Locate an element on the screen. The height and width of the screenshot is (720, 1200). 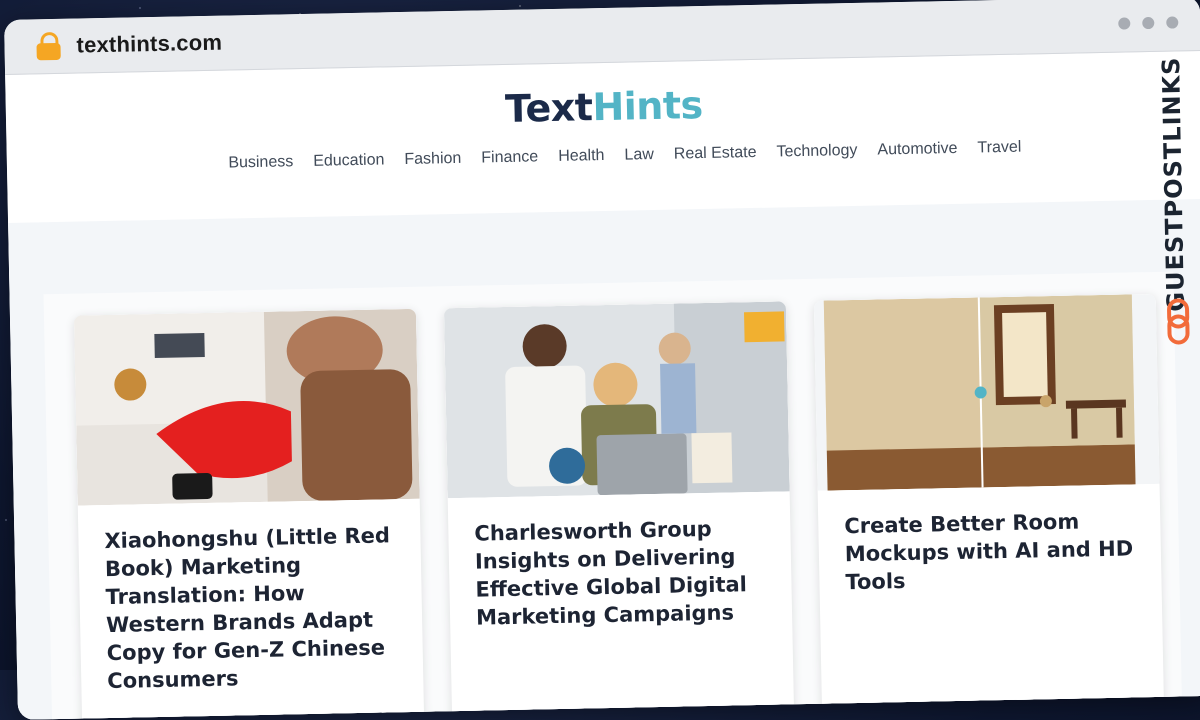
nav-item-technology: Technology is located at coordinates (816, 152).